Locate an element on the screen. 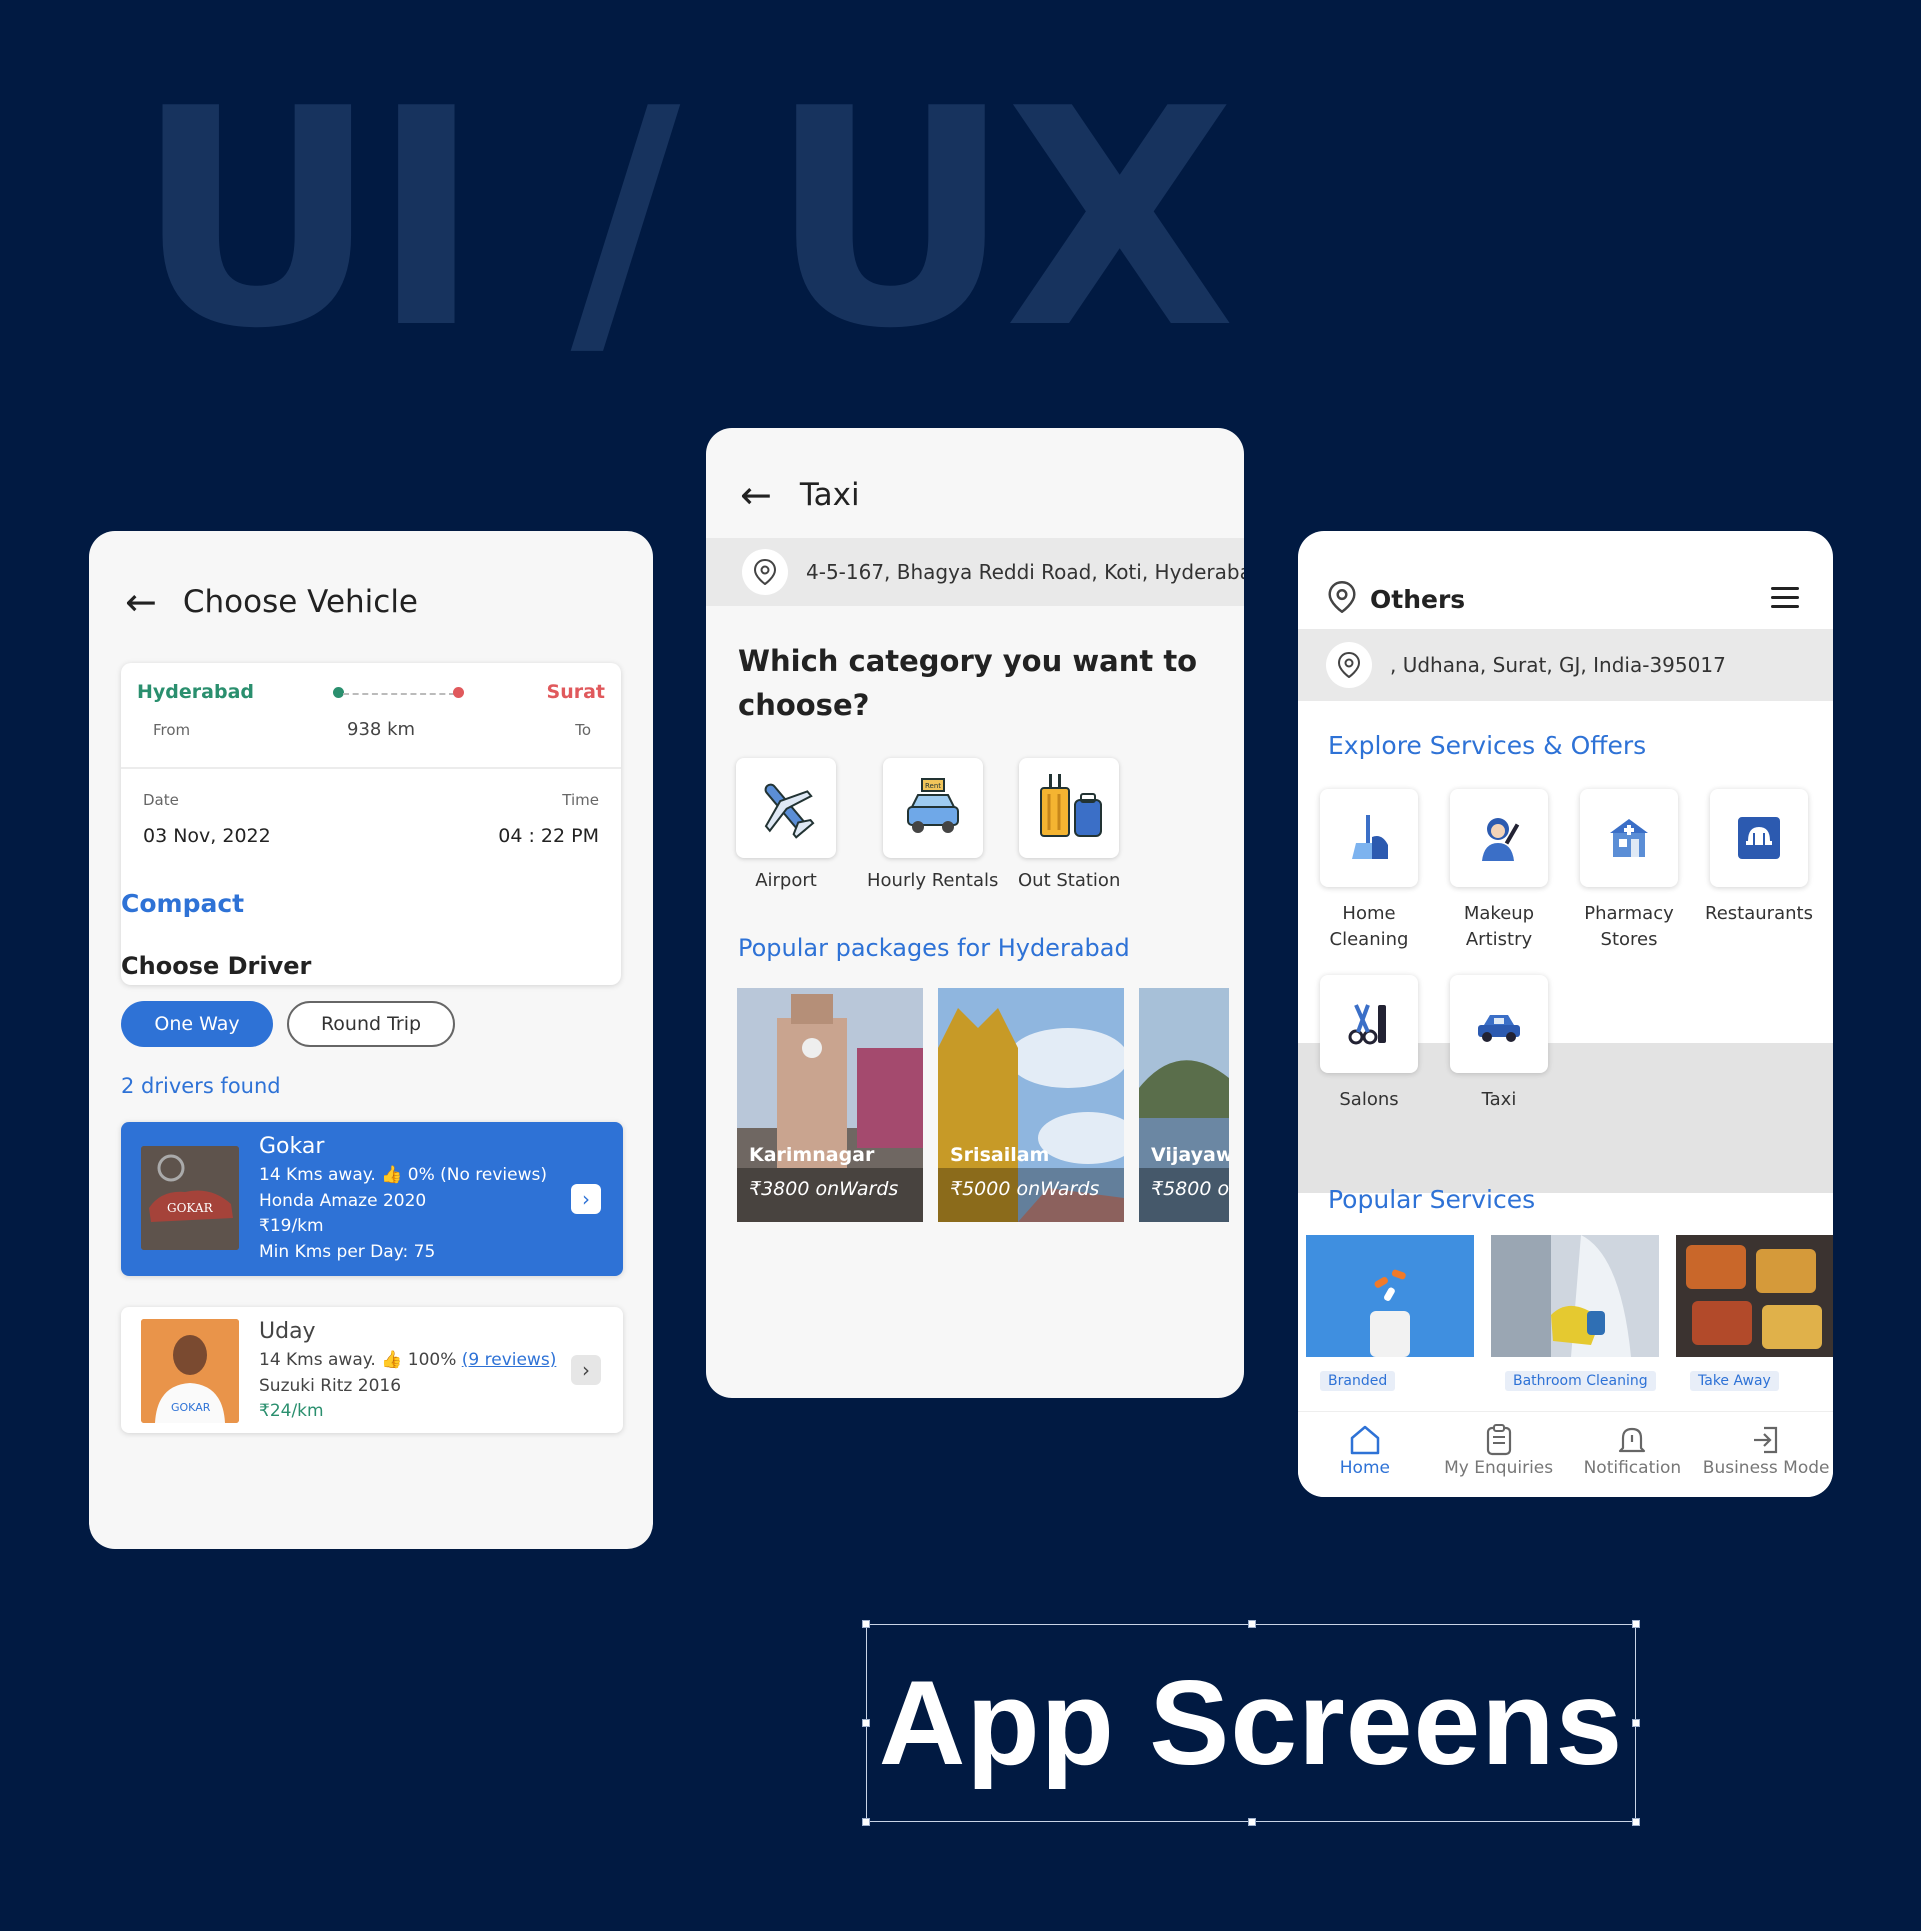  package-name: Srisailam is located at coordinates (1000, 1155).